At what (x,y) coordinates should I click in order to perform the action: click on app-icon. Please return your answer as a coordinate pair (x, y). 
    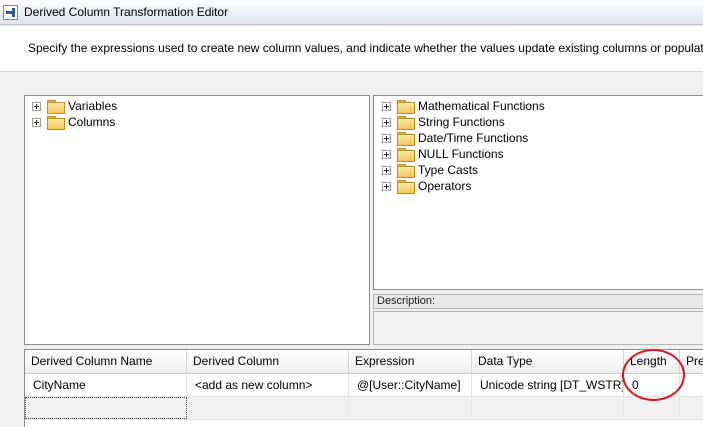
    Looking at the image, I should click on (10, 12).